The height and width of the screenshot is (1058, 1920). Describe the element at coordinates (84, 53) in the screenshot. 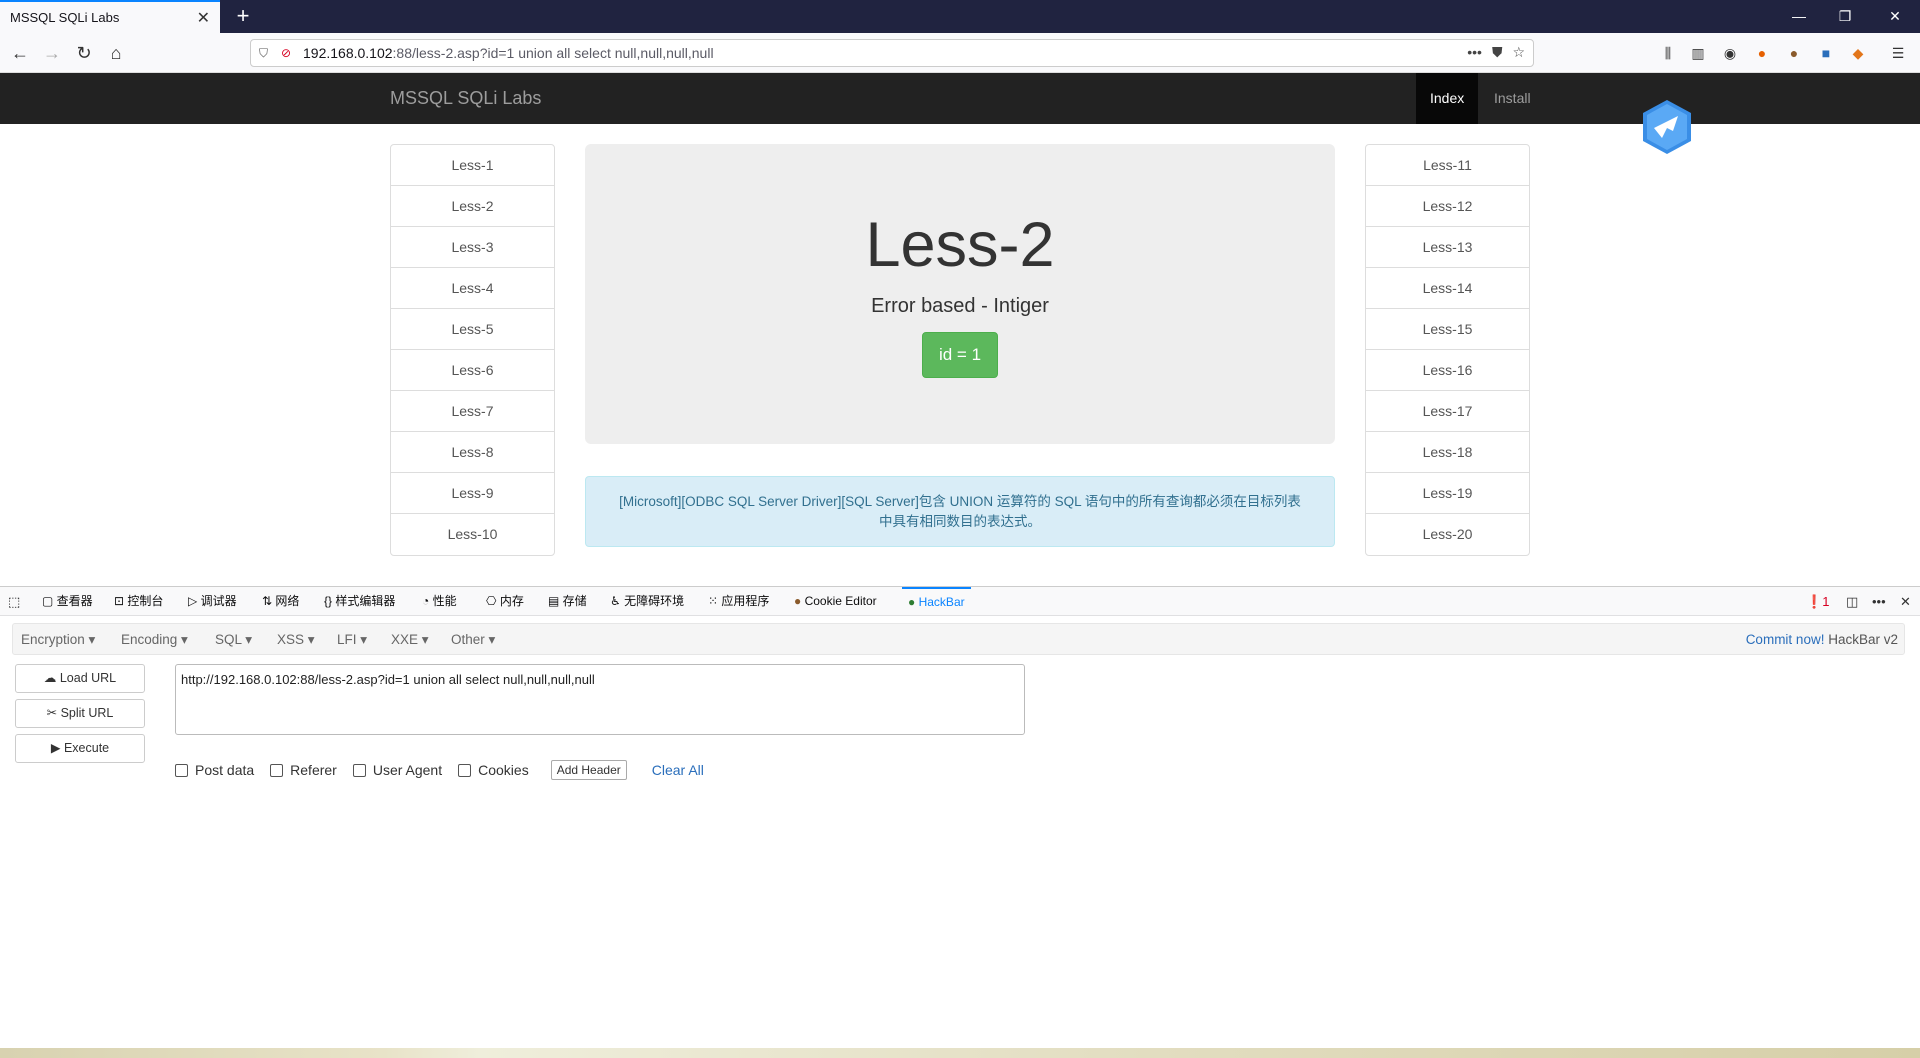

I see `reload-icon: ↻` at that location.